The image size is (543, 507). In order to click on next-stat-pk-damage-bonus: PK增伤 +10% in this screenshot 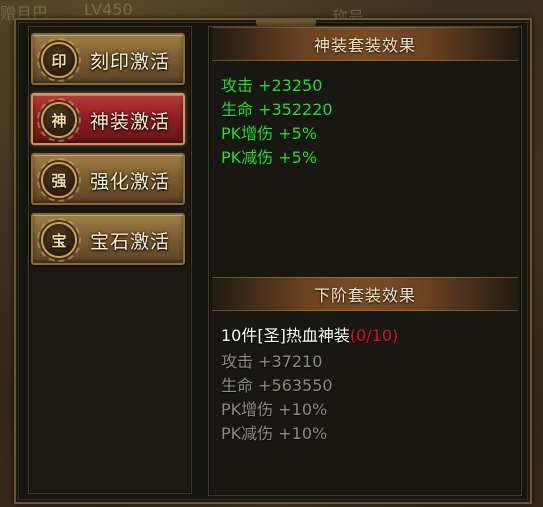, I will do `click(274, 409)`.